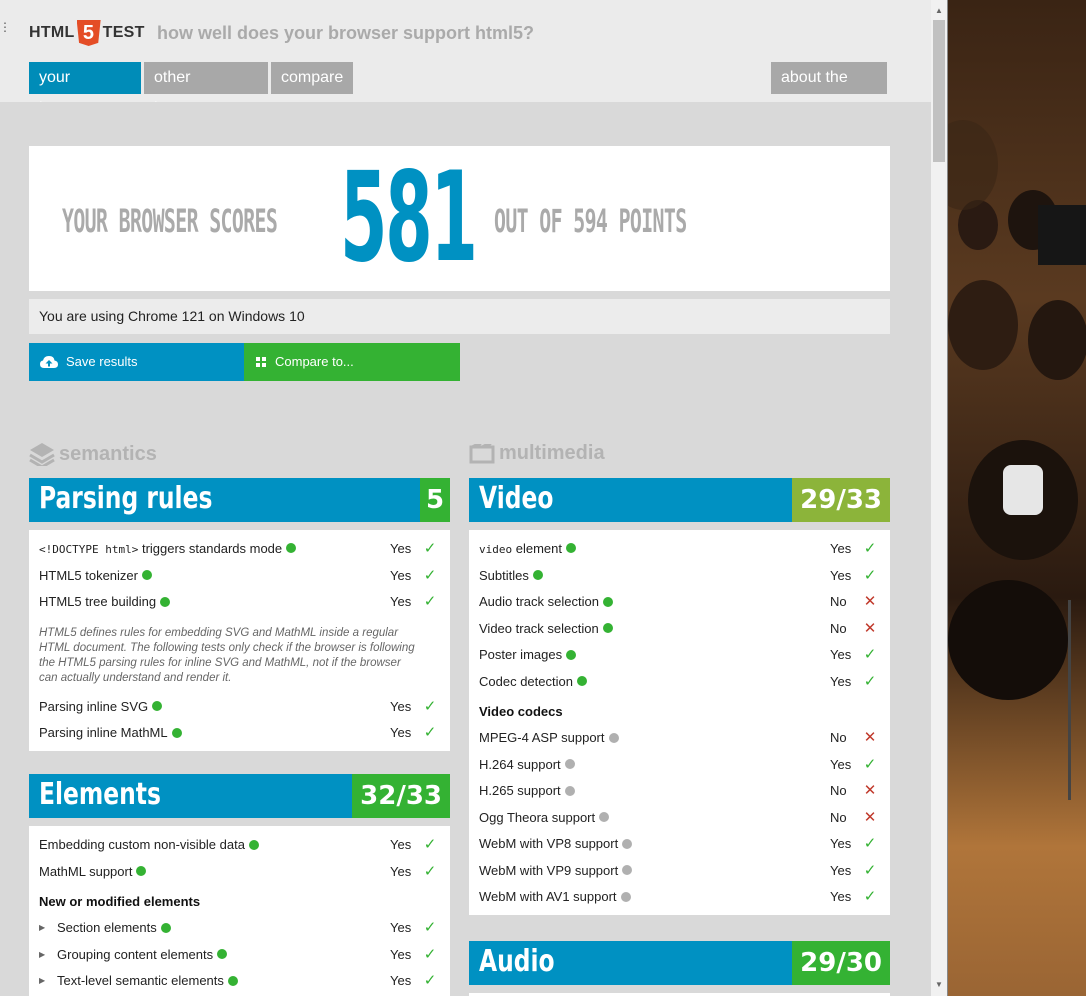 This screenshot has height=996, width=1086. I want to click on tab-your-browser: your browser, so click(85, 89).